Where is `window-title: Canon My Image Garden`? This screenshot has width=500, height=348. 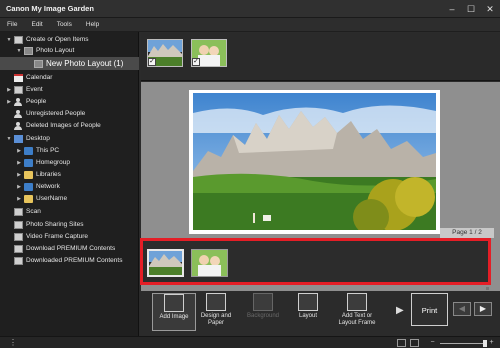 window-title: Canon My Image Garden is located at coordinates (50, 8).